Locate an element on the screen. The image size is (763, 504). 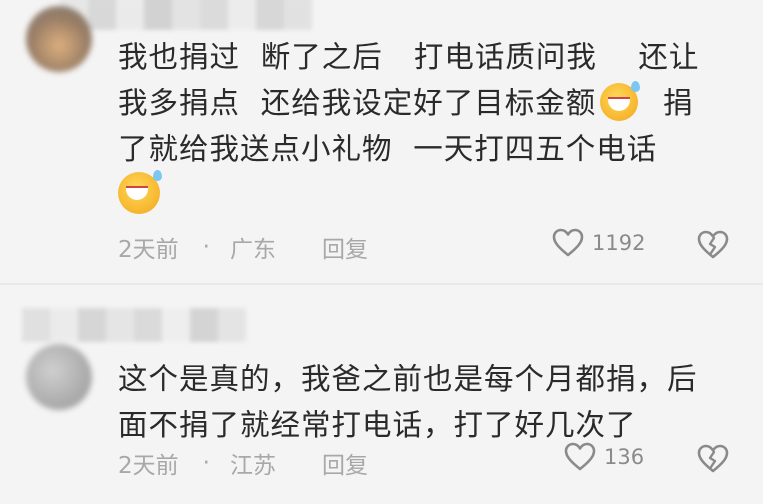
like-button: 1192 is located at coordinates (598, 243).